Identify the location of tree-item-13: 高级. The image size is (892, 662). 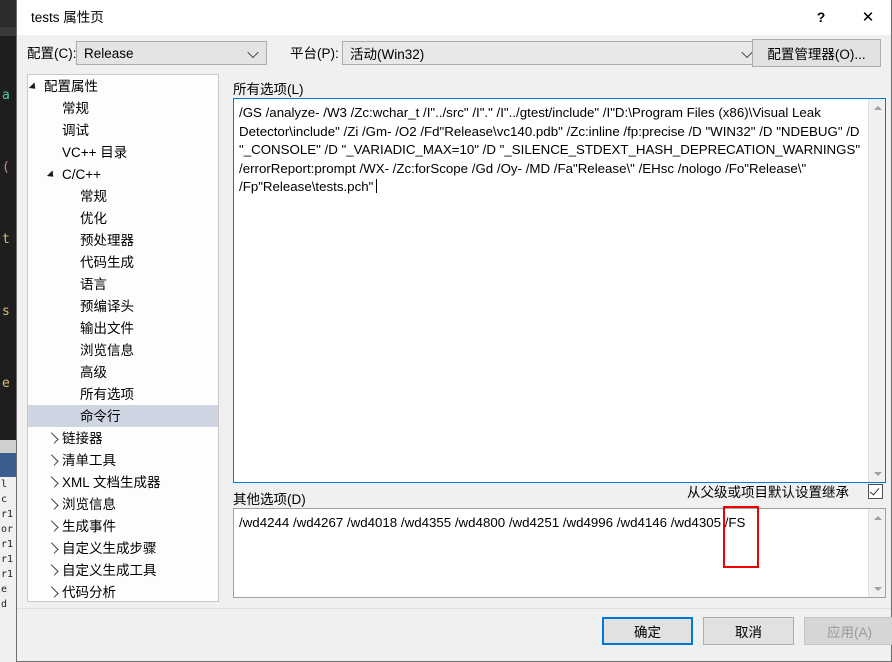
(123, 372).